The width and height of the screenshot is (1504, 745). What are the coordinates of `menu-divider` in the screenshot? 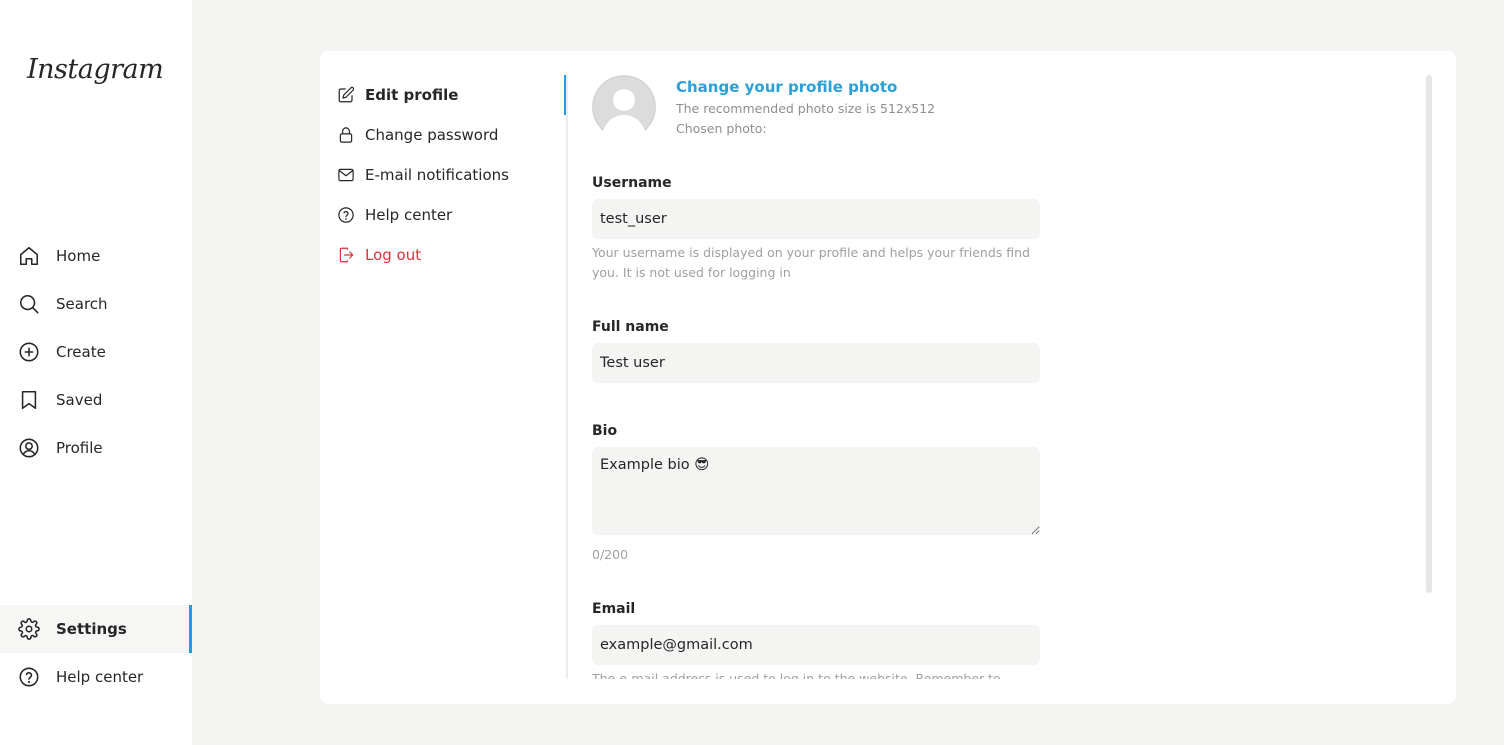 It's located at (567, 377).